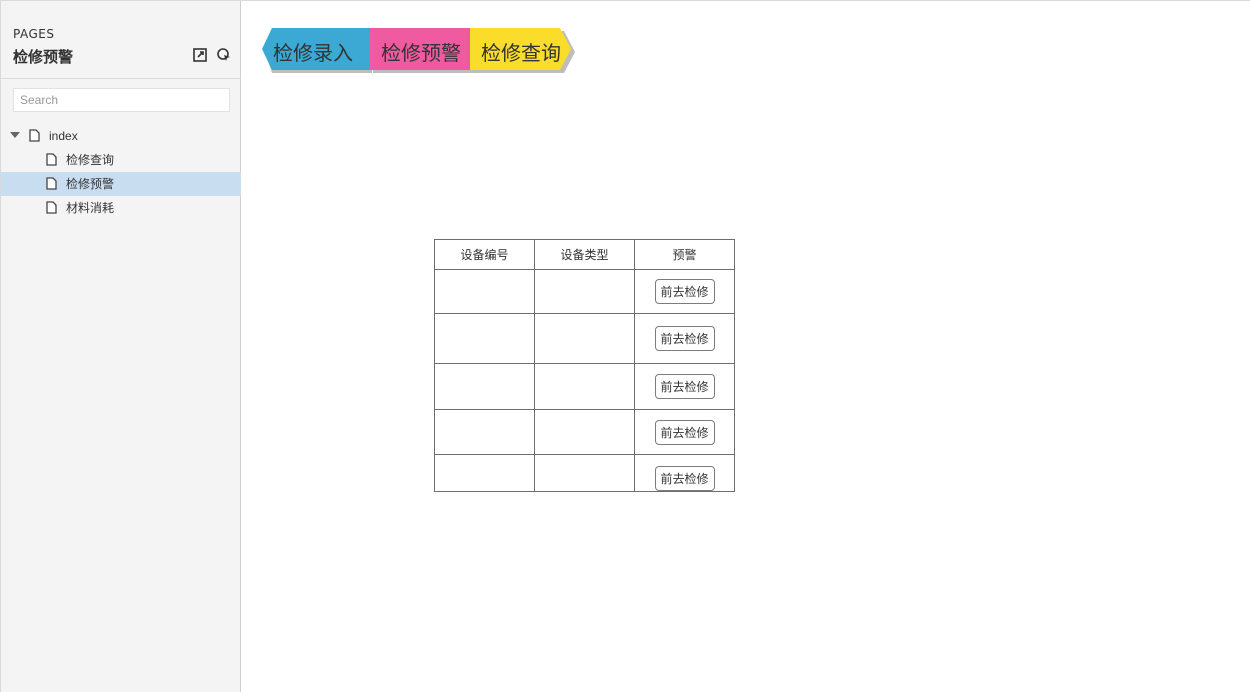 This screenshot has height=692, width=1250. What do you see at coordinates (90, 160) in the screenshot?
I see `tree-item-label: 检修查询` at bounding box center [90, 160].